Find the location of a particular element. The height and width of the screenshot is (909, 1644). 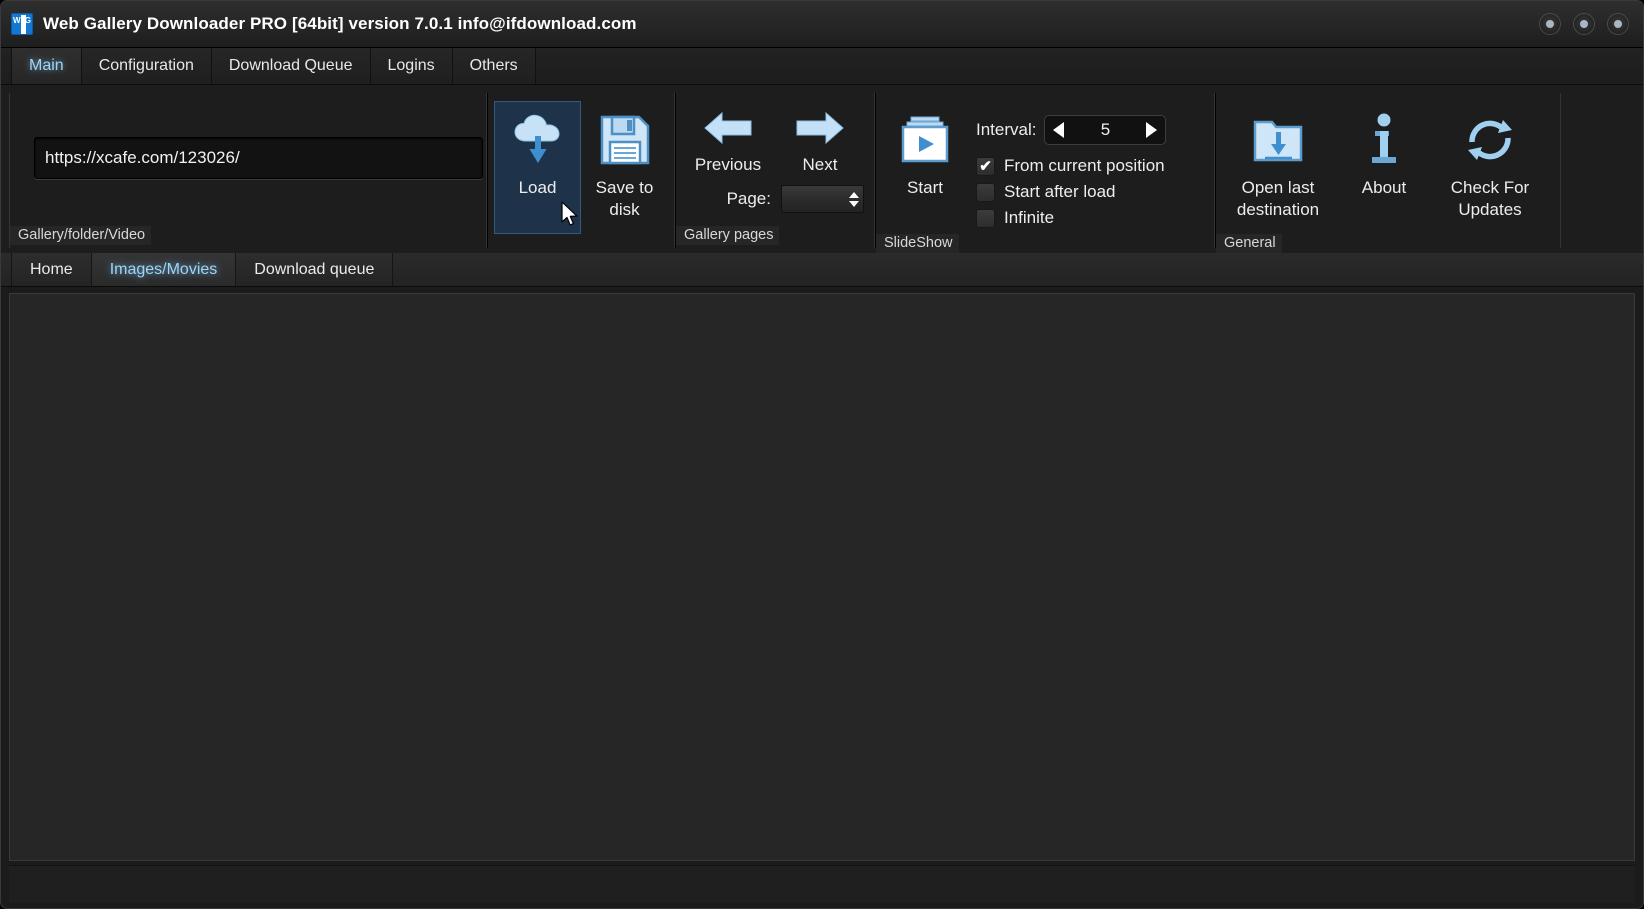

slideshow-start-button: Start is located at coordinates (925, 167).